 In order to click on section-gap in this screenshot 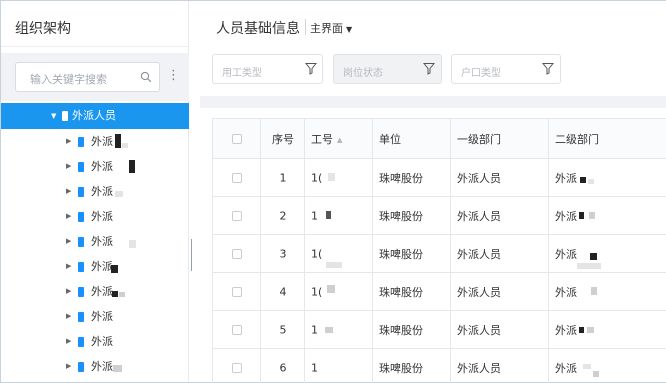, I will do `click(433, 102)`.